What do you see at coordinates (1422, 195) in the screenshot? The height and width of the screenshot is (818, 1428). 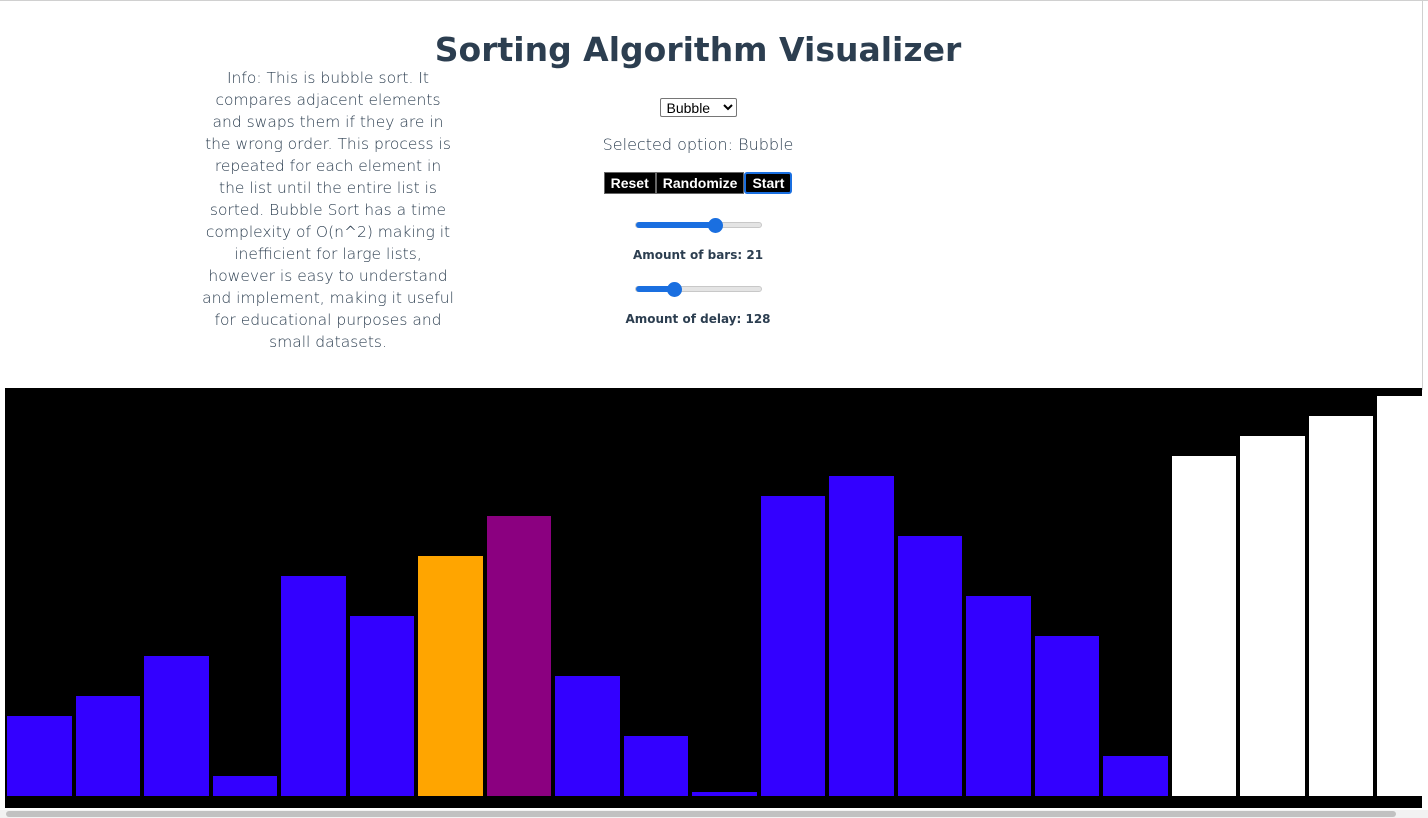 I see `window-right-border` at bounding box center [1422, 195].